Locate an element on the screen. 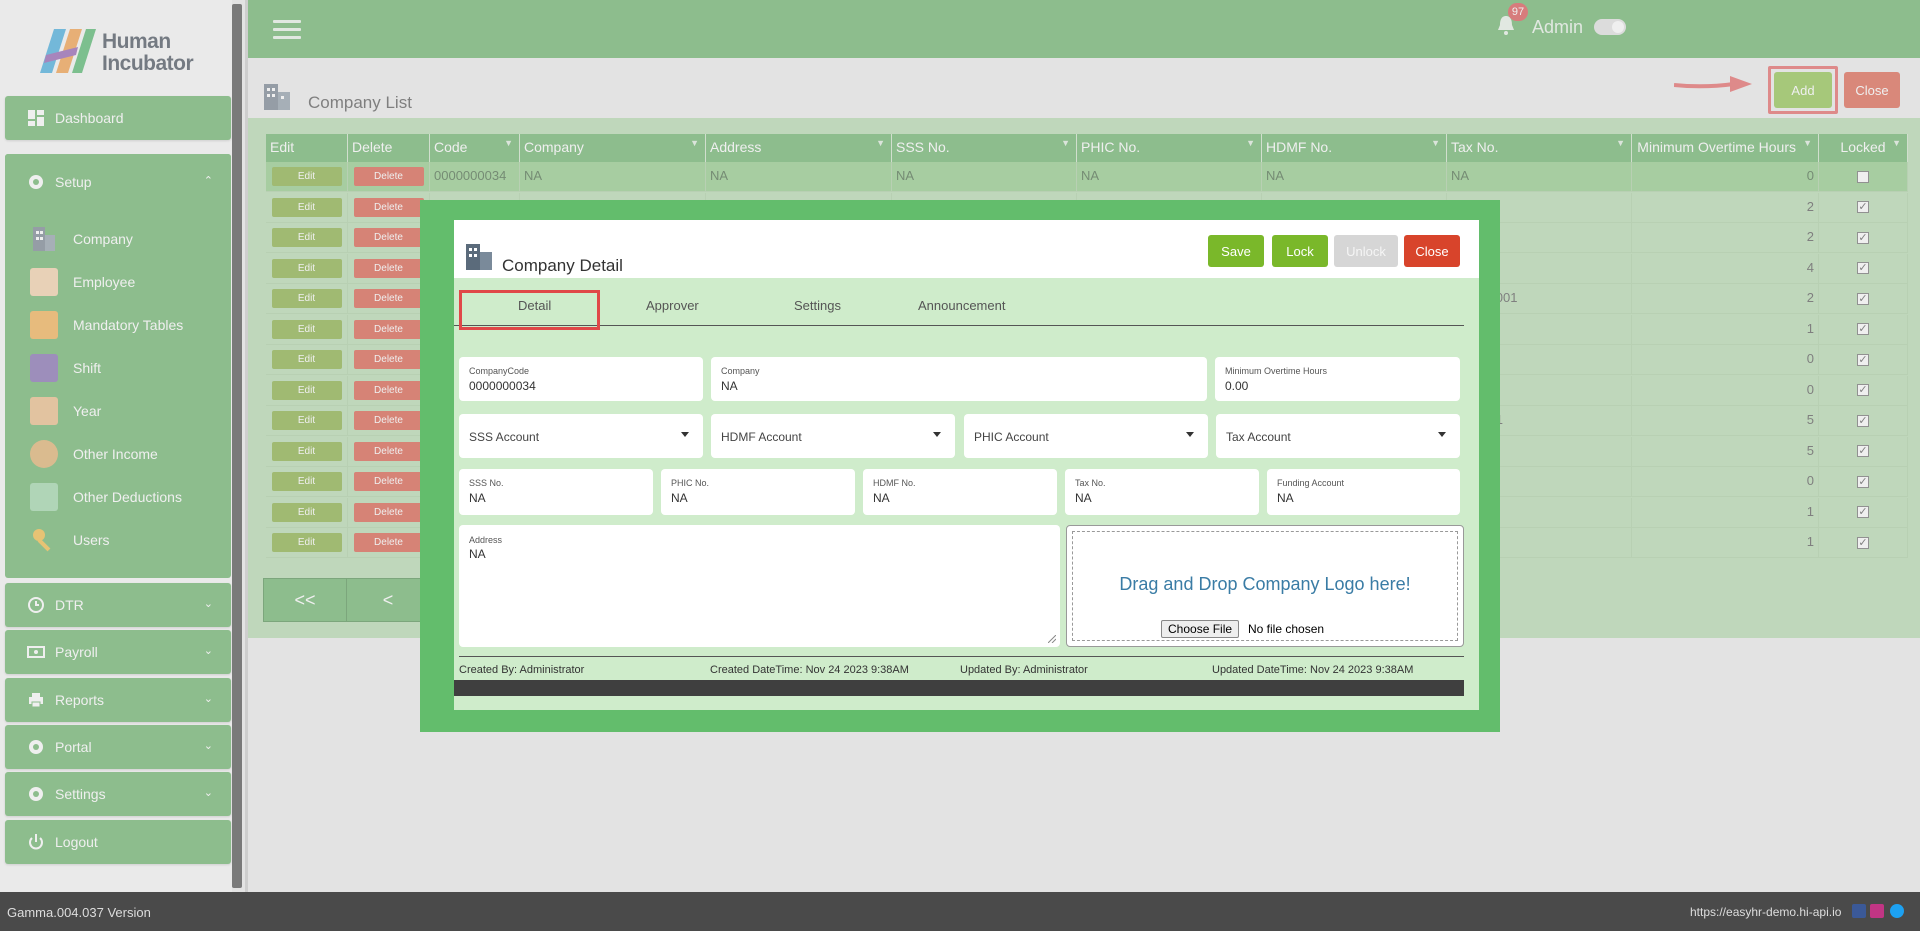  address-textarea: Address NA is located at coordinates (759, 586).